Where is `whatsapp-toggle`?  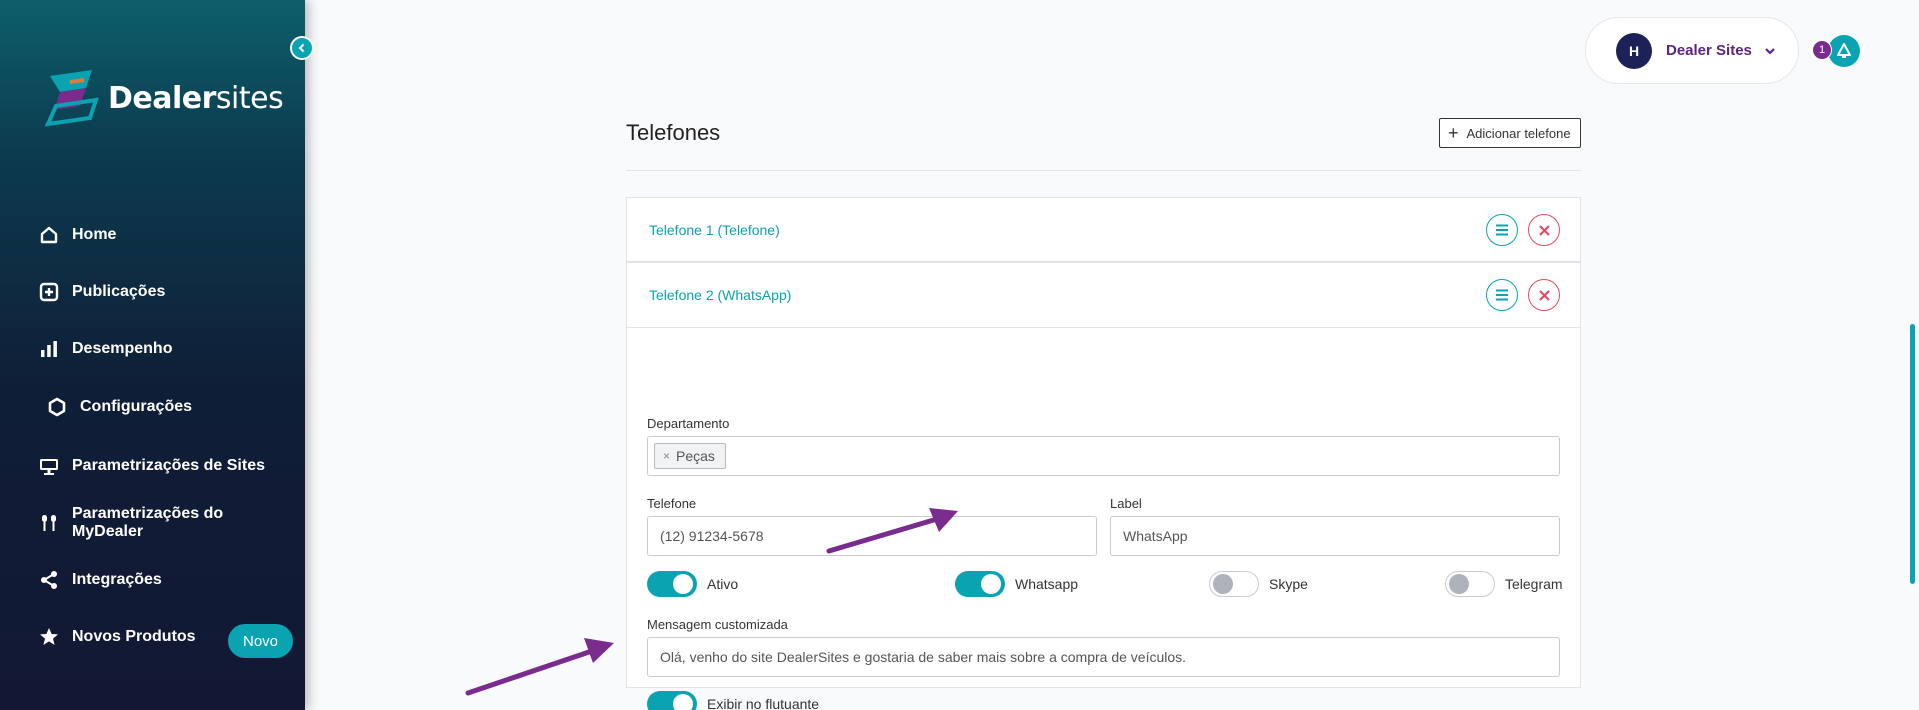
whatsapp-toggle is located at coordinates (980, 584).